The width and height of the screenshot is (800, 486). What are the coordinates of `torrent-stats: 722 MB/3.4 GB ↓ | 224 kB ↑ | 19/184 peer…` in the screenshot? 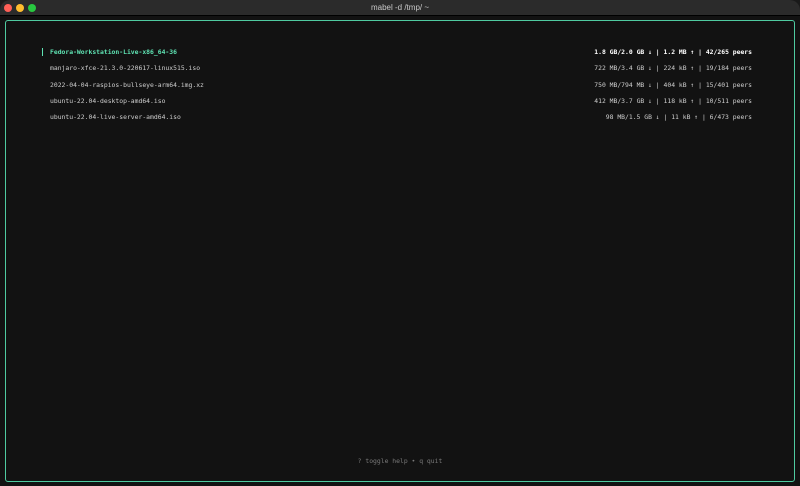 It's located at (673, 68).